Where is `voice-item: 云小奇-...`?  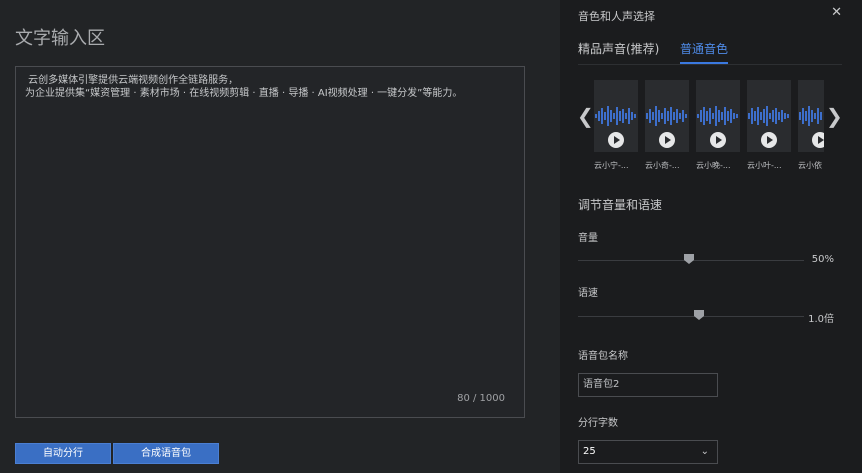
voice-item: 云小奇-... is located at coordinates (667, 125).